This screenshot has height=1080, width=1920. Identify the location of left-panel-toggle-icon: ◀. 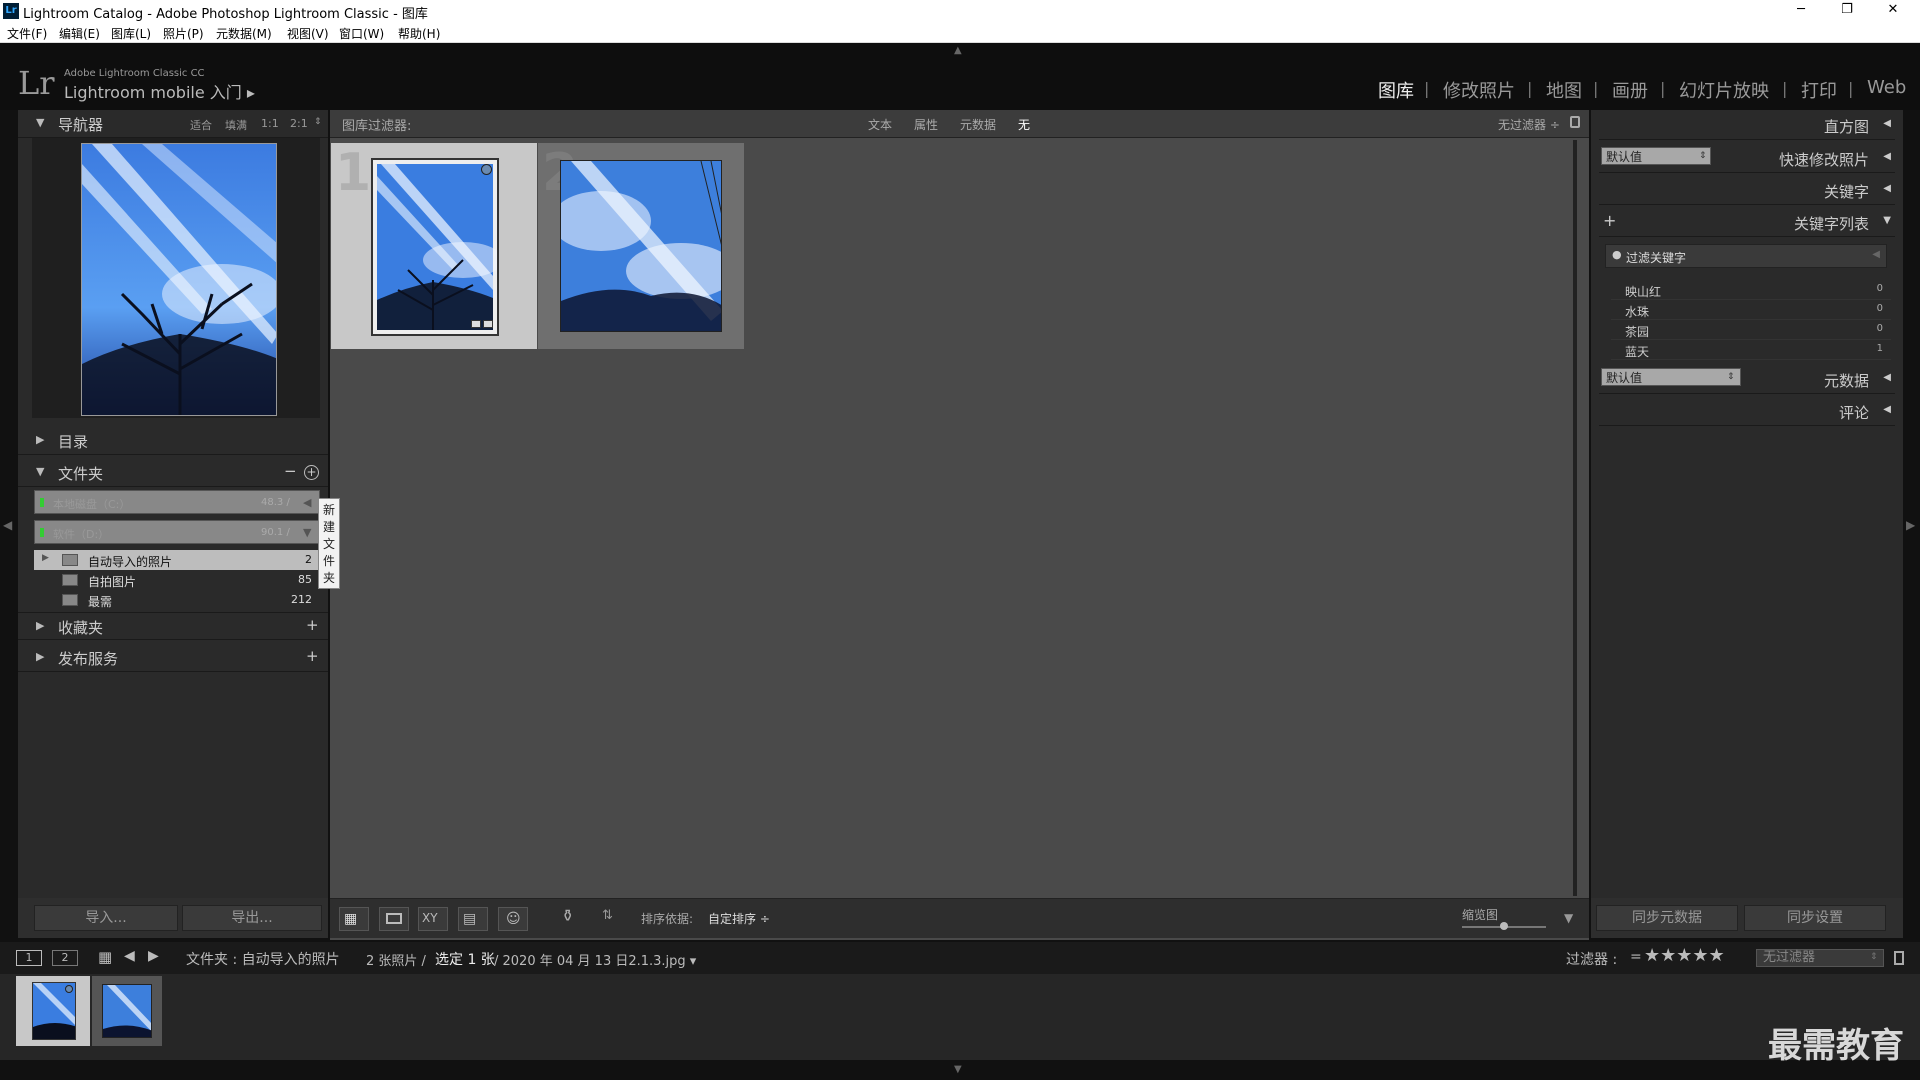
(7, 525).